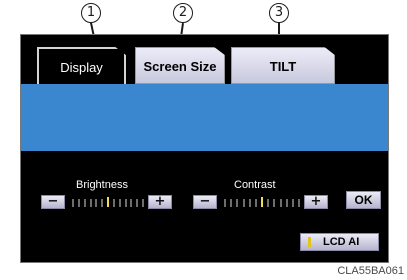 The image size is (407, 280). I want to click on tab-display: Display, so click(81, 65).